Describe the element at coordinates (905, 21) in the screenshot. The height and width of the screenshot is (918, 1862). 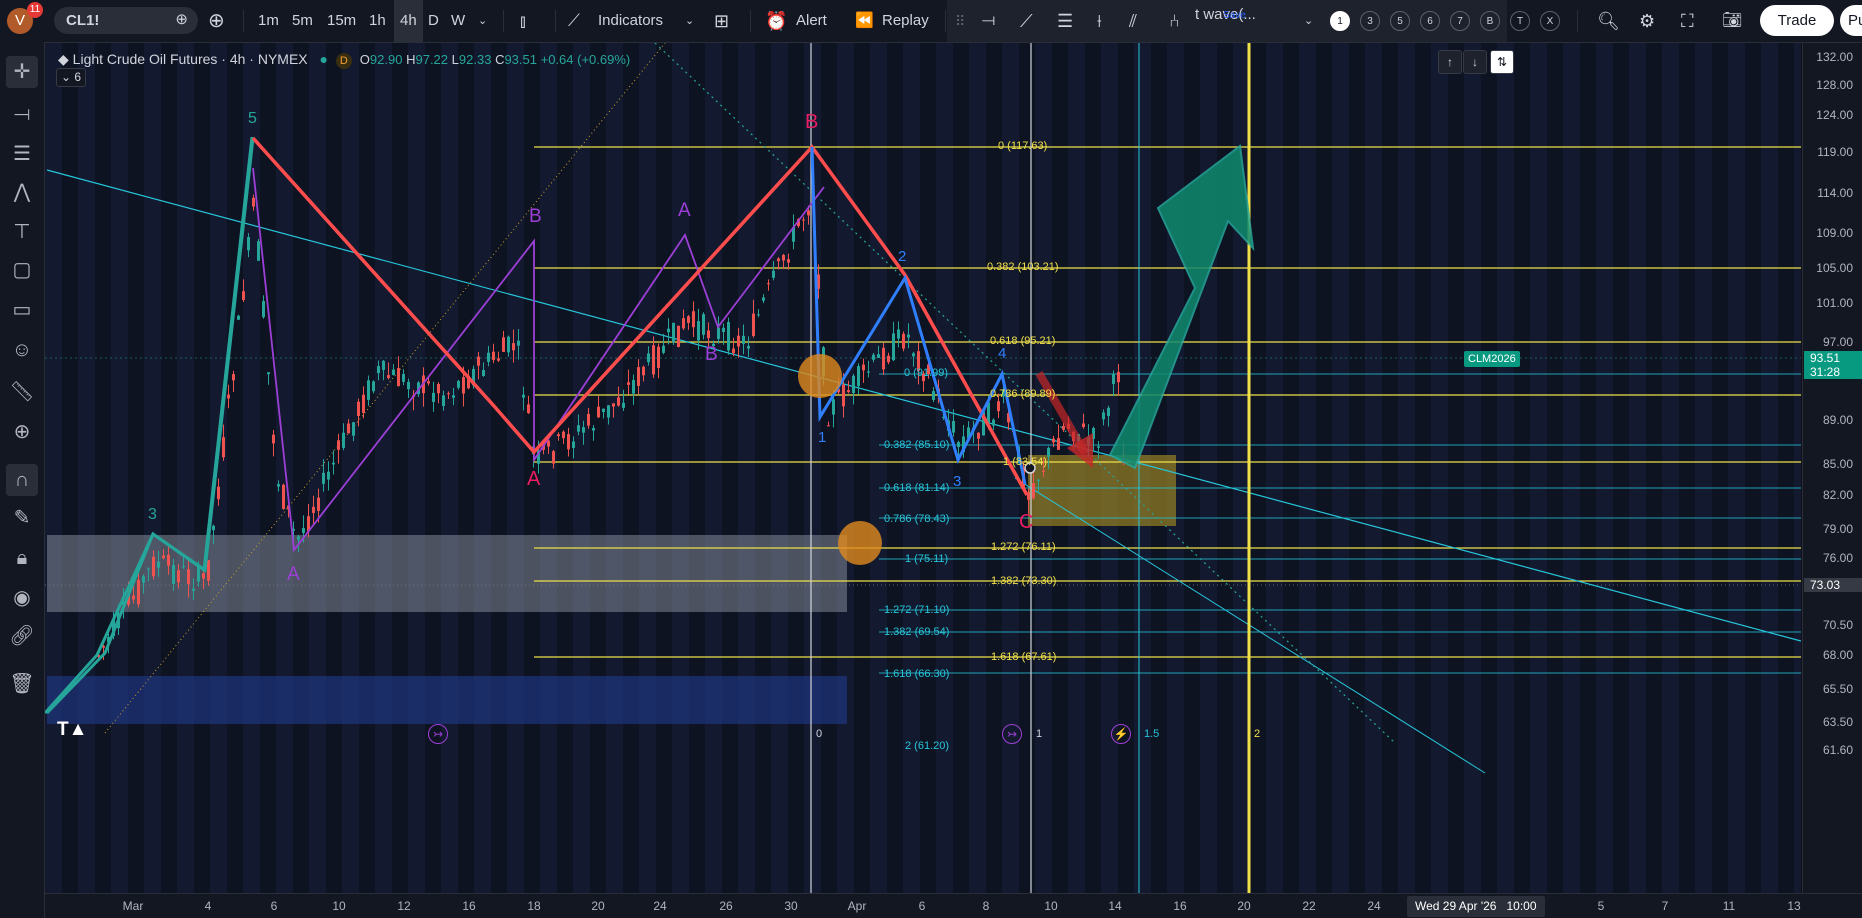
I see `replay-button: Replay` at that location.